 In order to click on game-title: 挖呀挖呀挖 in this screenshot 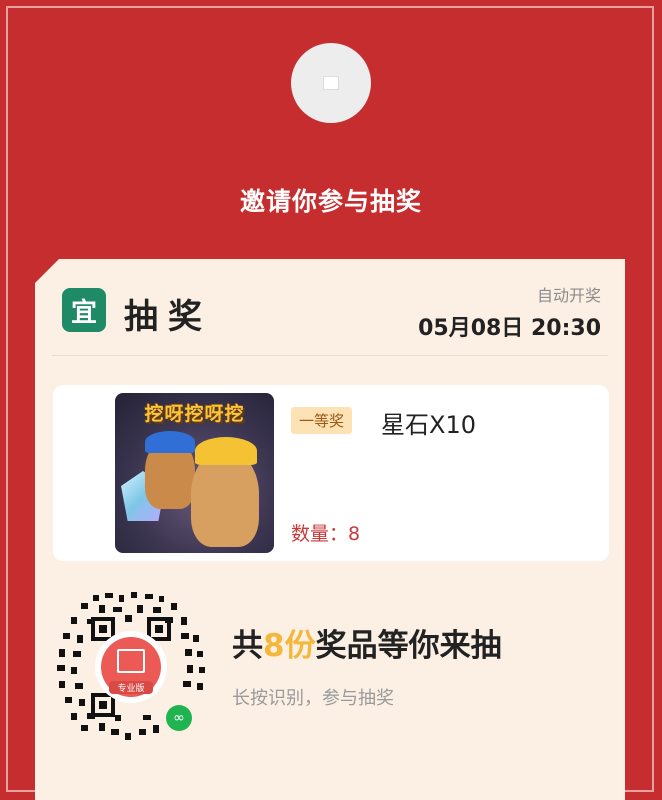, I will do `click(194, 414)`.